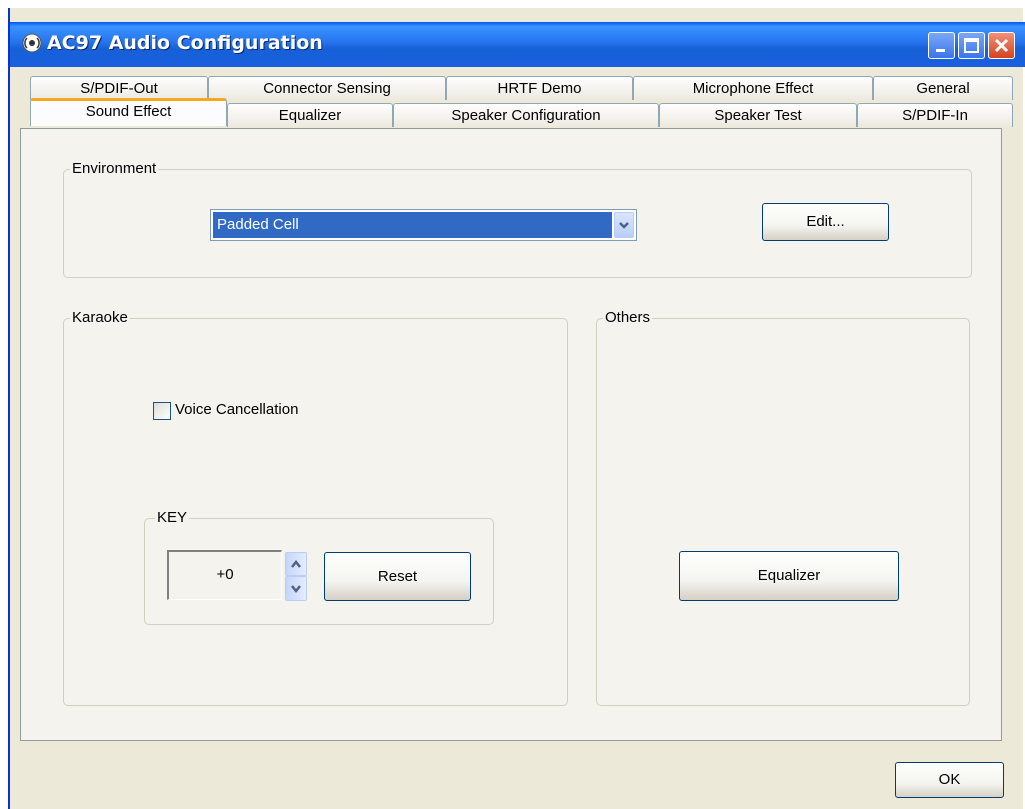 The height and width of the screenshot is (809, 1025). What do you see at coordinates (236, 410) in the screenshot?
I see `voice-cancellation-label: Voice Cancellation` at bounding box center [236, 410].